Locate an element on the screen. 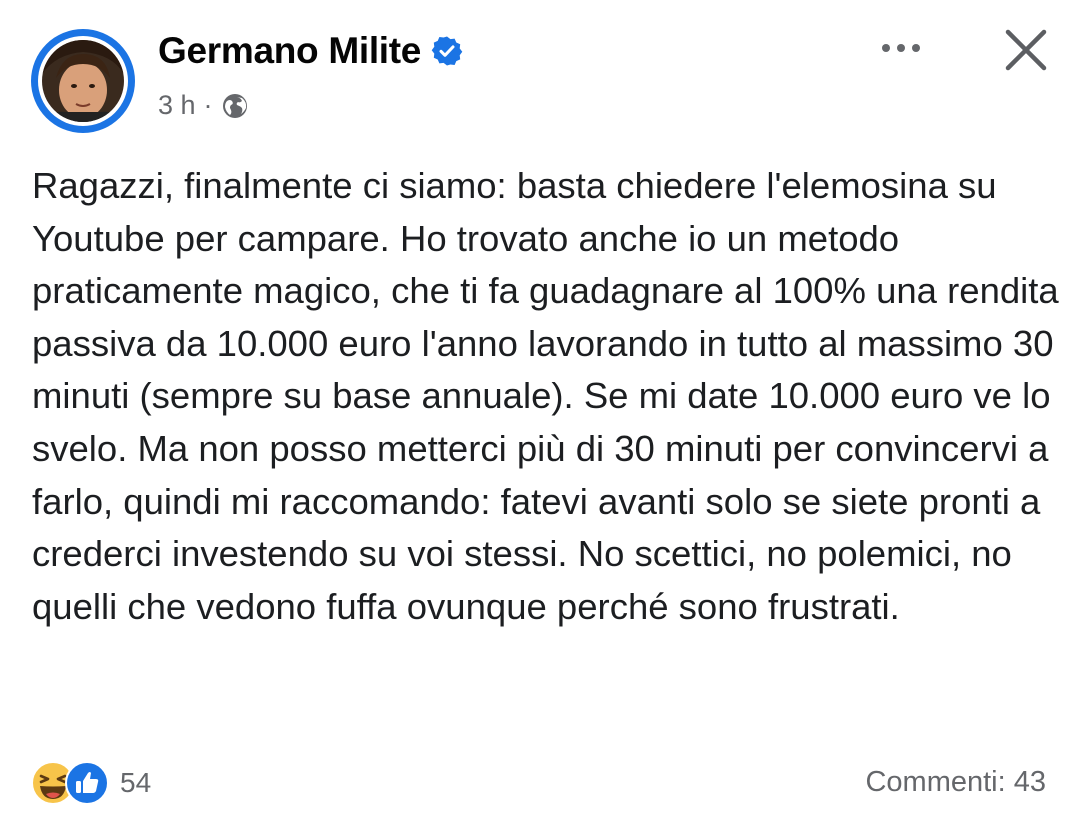 The image size is (1079, 821). avatar is located at coordinates (83, 81).